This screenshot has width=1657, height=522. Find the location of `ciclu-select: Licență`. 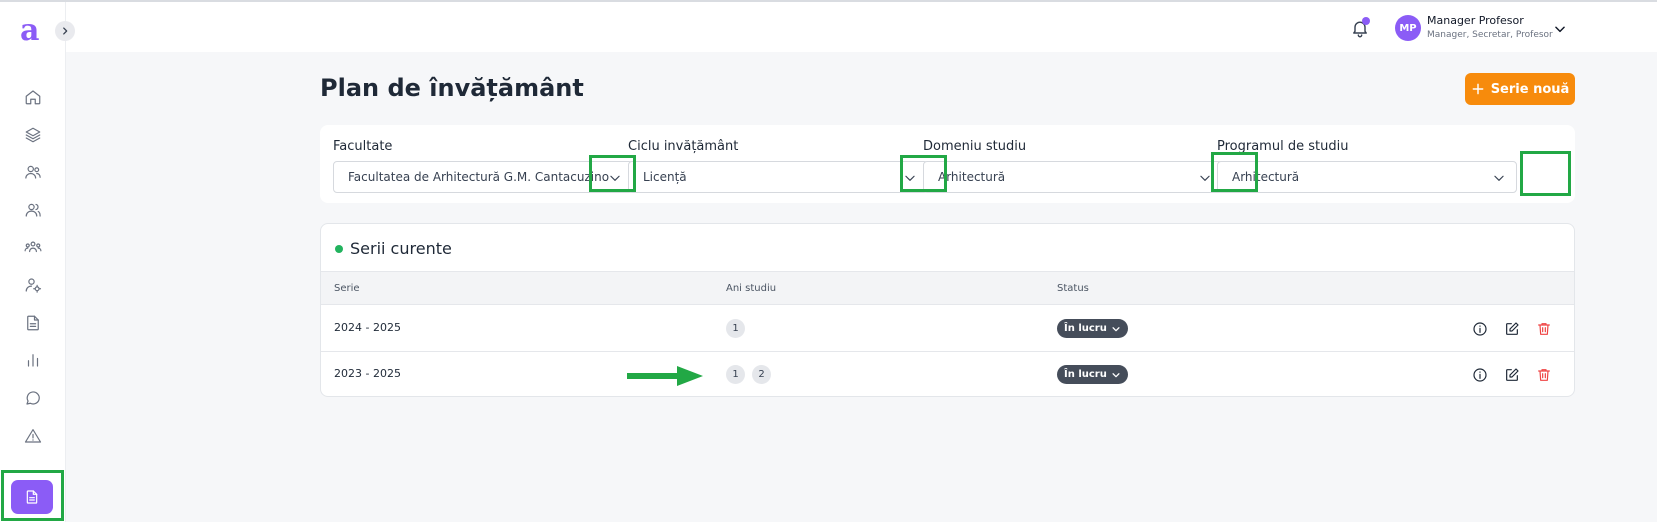

ciclu-select: Licență is located at coordinates (778, 177).